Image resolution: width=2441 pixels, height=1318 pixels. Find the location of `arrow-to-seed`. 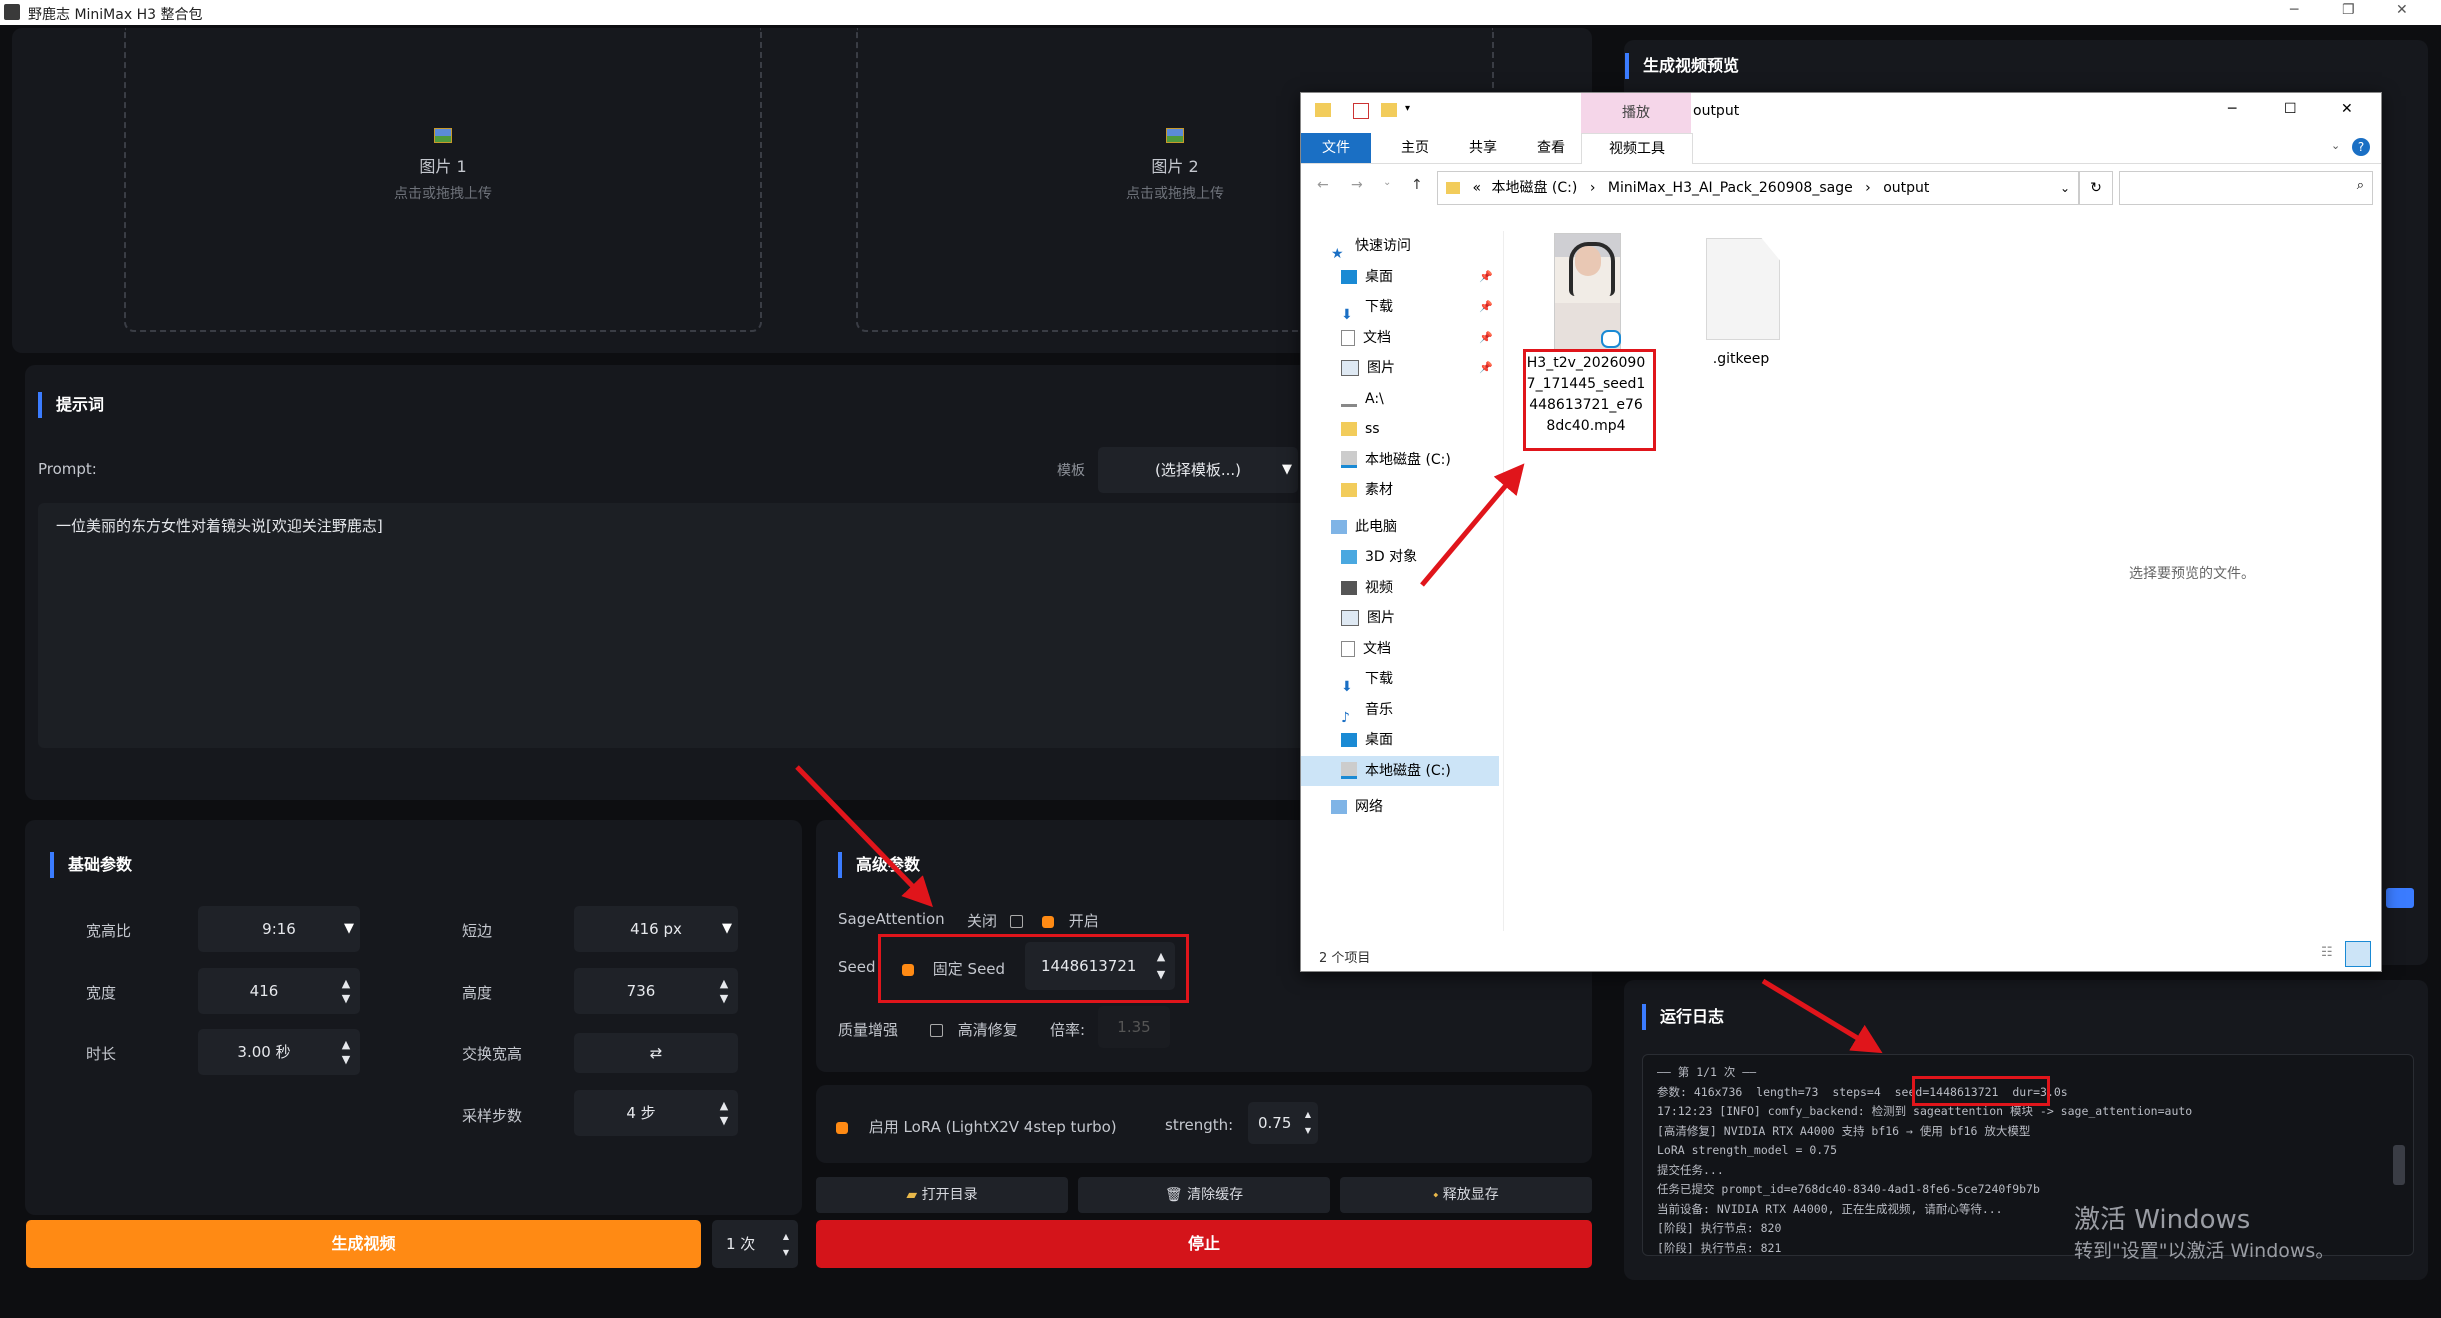

arrow-to-seed is located at coordinates (864, 836).